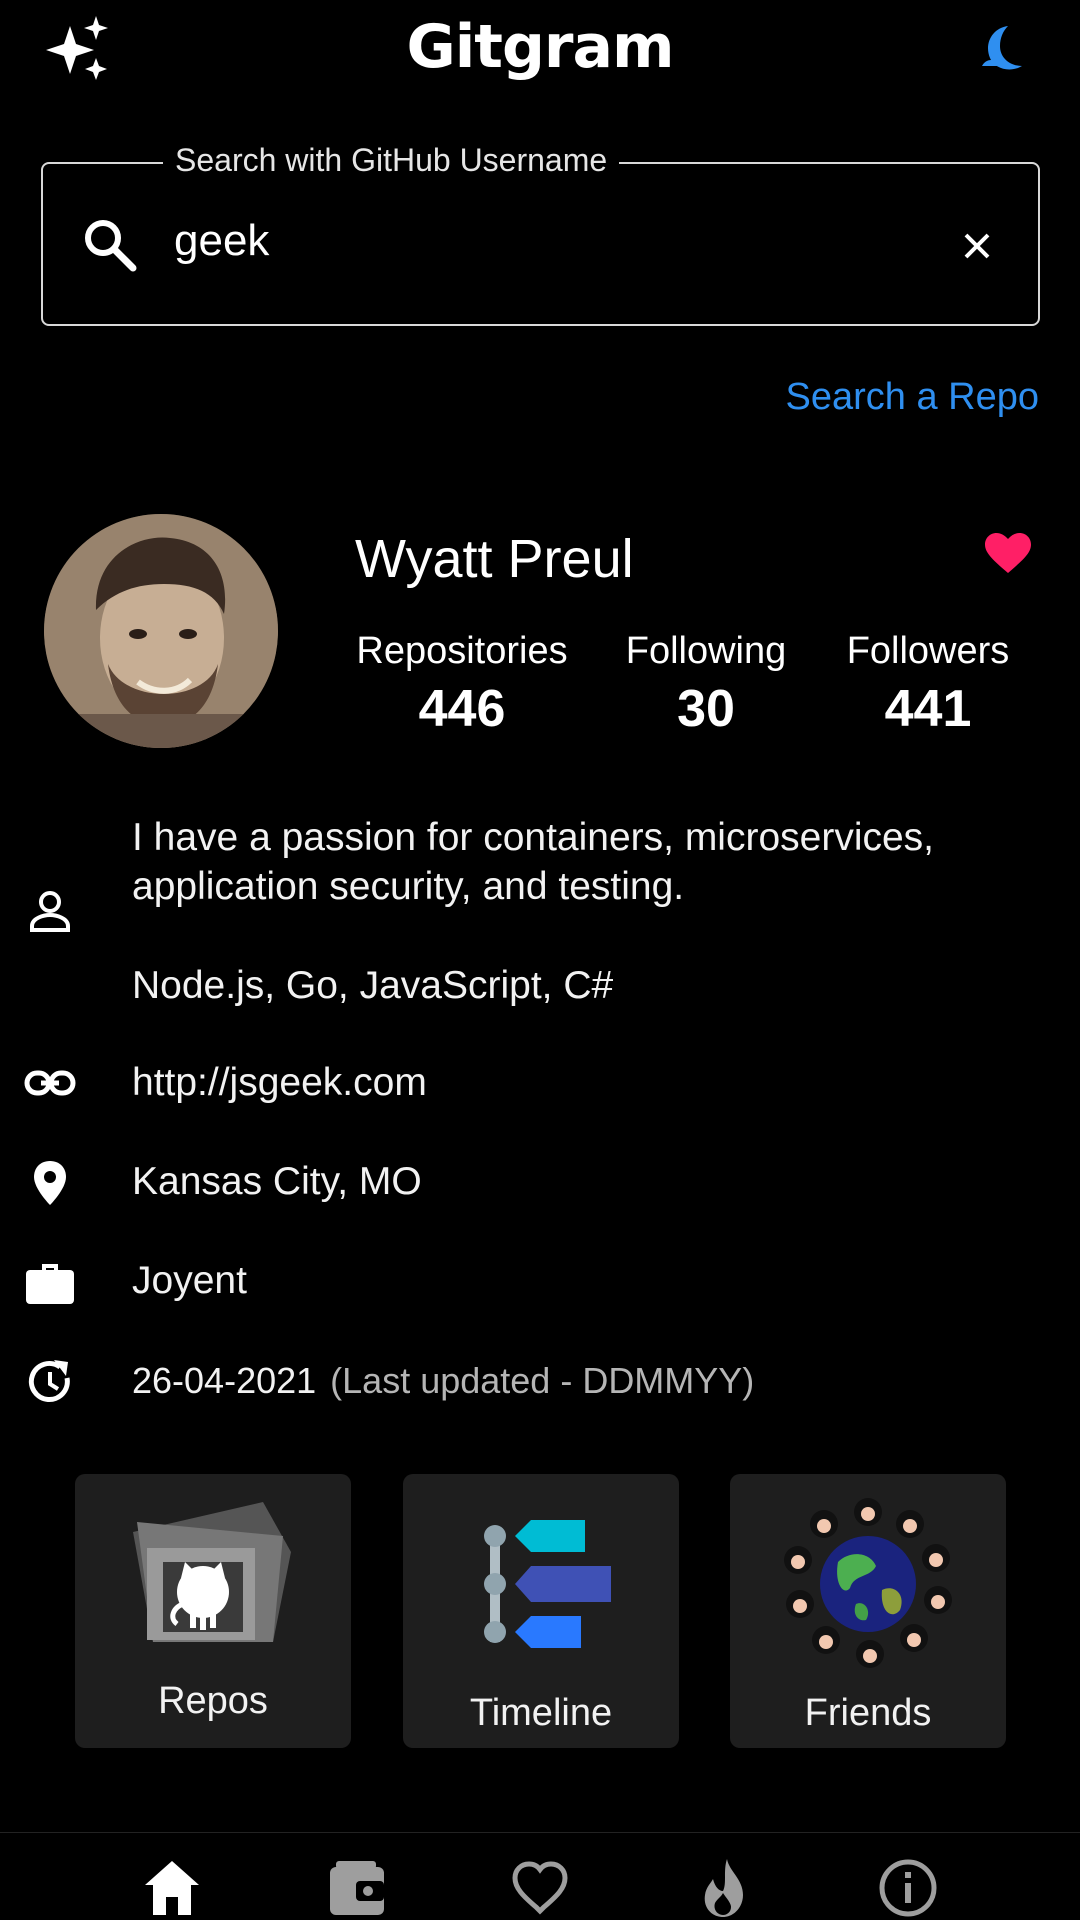  What do you see at coordinates (724, 1888) in the screenshot?
I see `flame-icon` at bounding box center [724, 1888].